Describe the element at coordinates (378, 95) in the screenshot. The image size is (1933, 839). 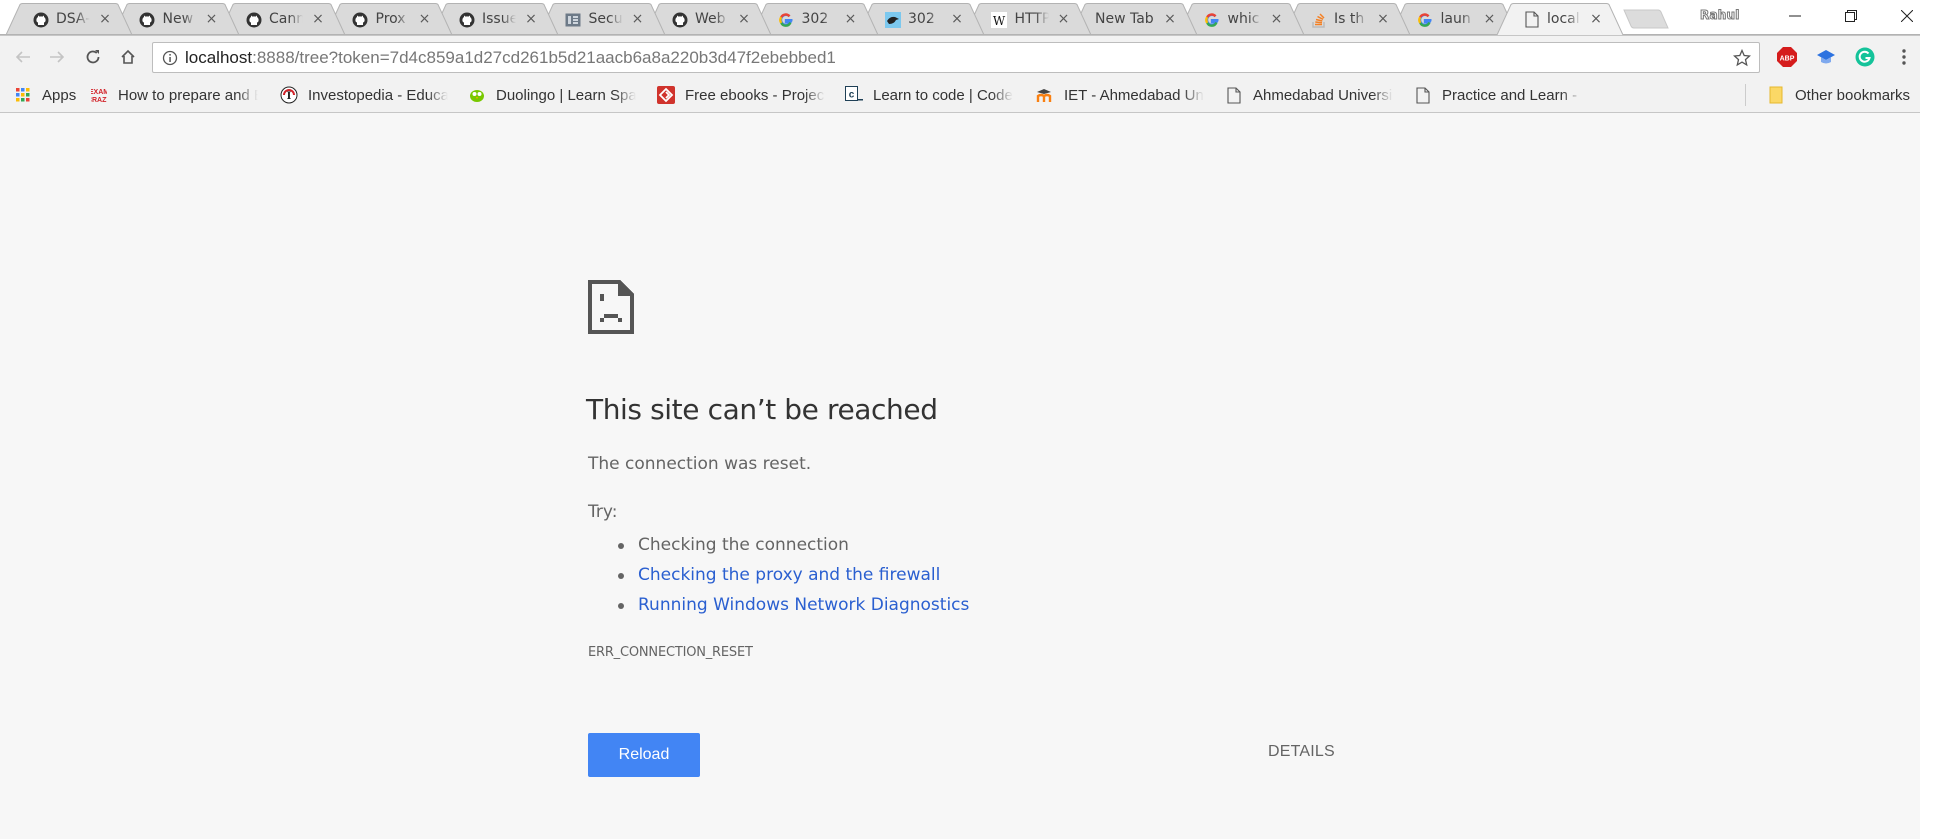
I see `bookmark-label: Investopedia - Educat` at that location.